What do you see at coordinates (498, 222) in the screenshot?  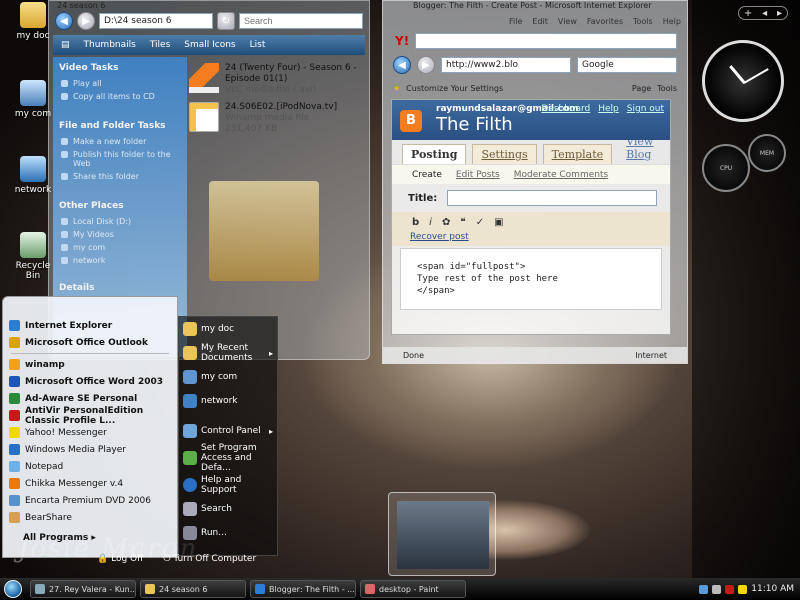 I see `image-icon: ▣` at bounding box center [498, 222].